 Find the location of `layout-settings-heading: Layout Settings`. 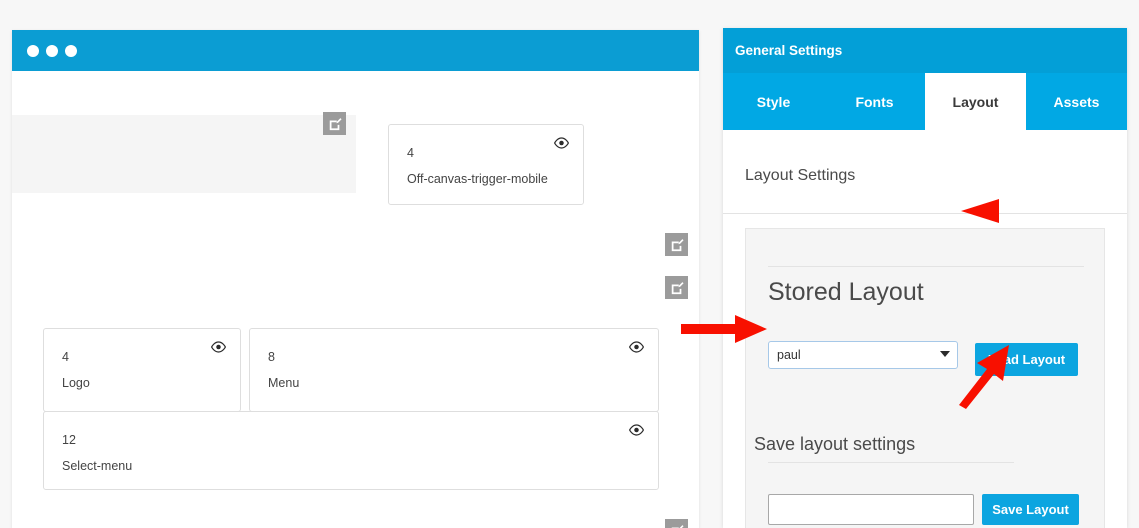

layout-settings-heading: Layout Settings is located at coordinates (800, 175).